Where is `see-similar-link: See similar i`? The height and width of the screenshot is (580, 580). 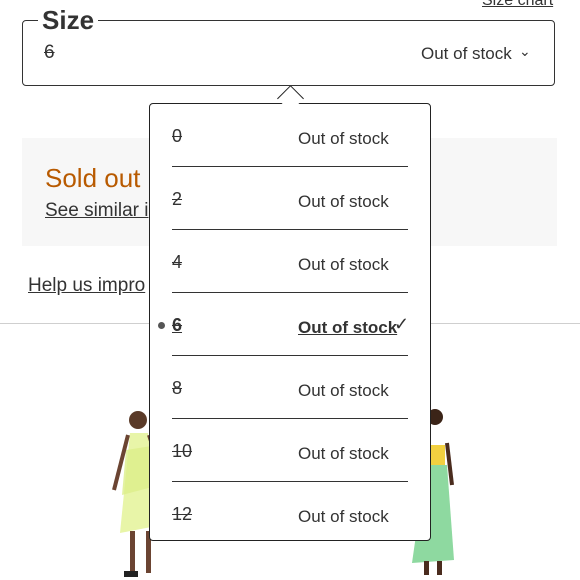
see-similar-link: See similar i is located at coordinates (96, 211).